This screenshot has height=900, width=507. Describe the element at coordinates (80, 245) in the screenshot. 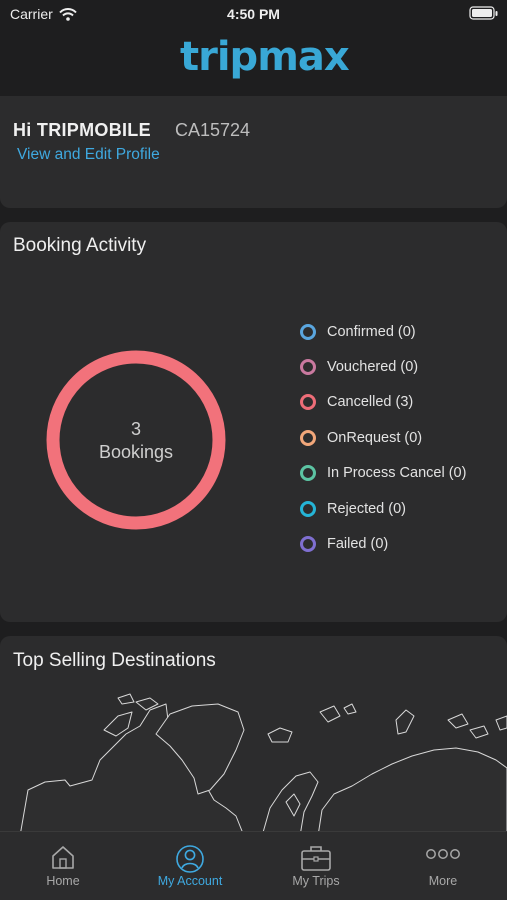

I see `booking-activity-title: Booking Activity` at that location.